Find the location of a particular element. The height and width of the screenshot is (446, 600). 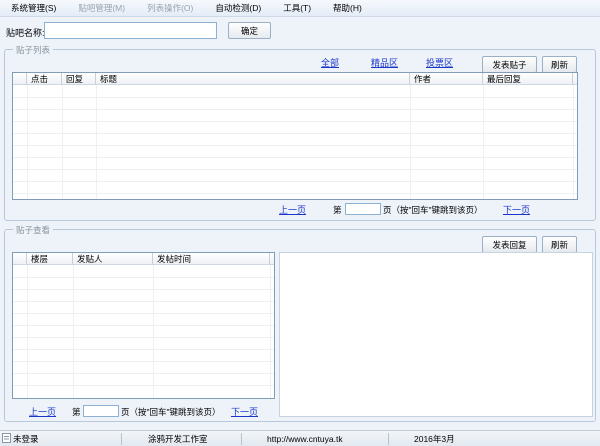

column-title: 标题 is located at coordinates (253, 79).